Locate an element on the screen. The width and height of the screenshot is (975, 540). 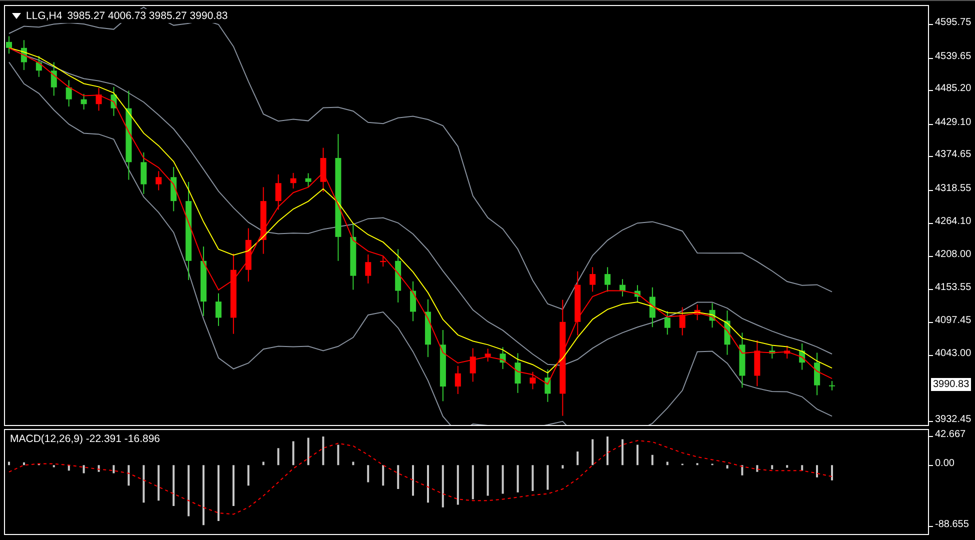
price-axis-label: 4429.10 is located at coordinates (953, 122).